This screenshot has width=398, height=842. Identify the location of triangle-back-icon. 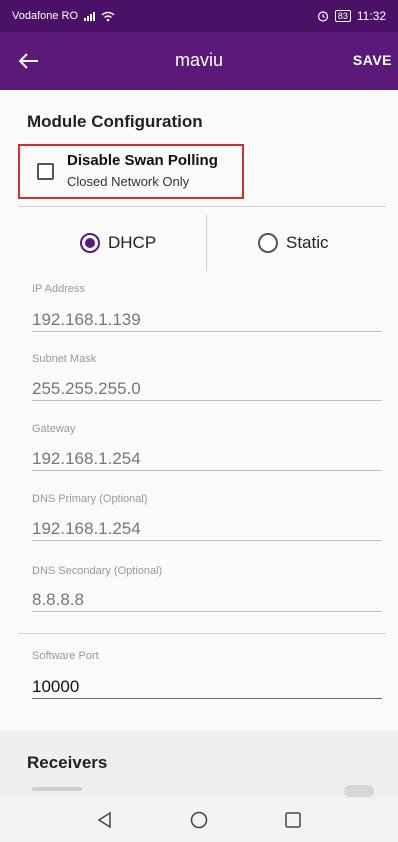
(104, 820).